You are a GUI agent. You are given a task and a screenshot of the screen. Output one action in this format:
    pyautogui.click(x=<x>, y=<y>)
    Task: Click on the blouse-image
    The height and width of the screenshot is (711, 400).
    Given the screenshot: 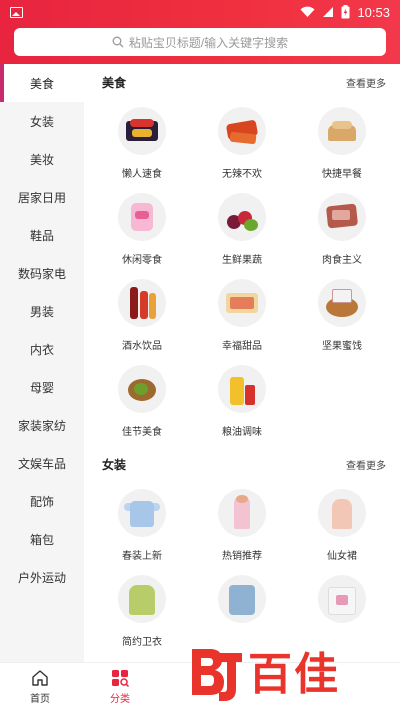 What is the action you would take?
    pyautogui.click(x=142, y=513)
    